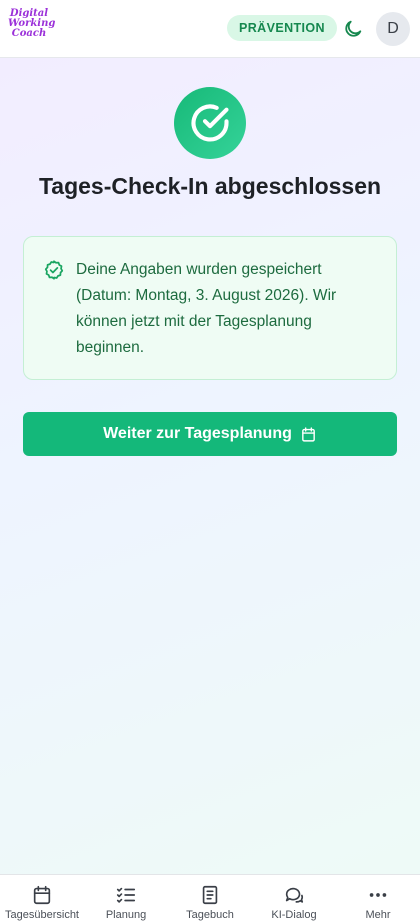 This screenshot has height=924, width=420. I want to click on logo-line-3: Coach, so click(29, 33).